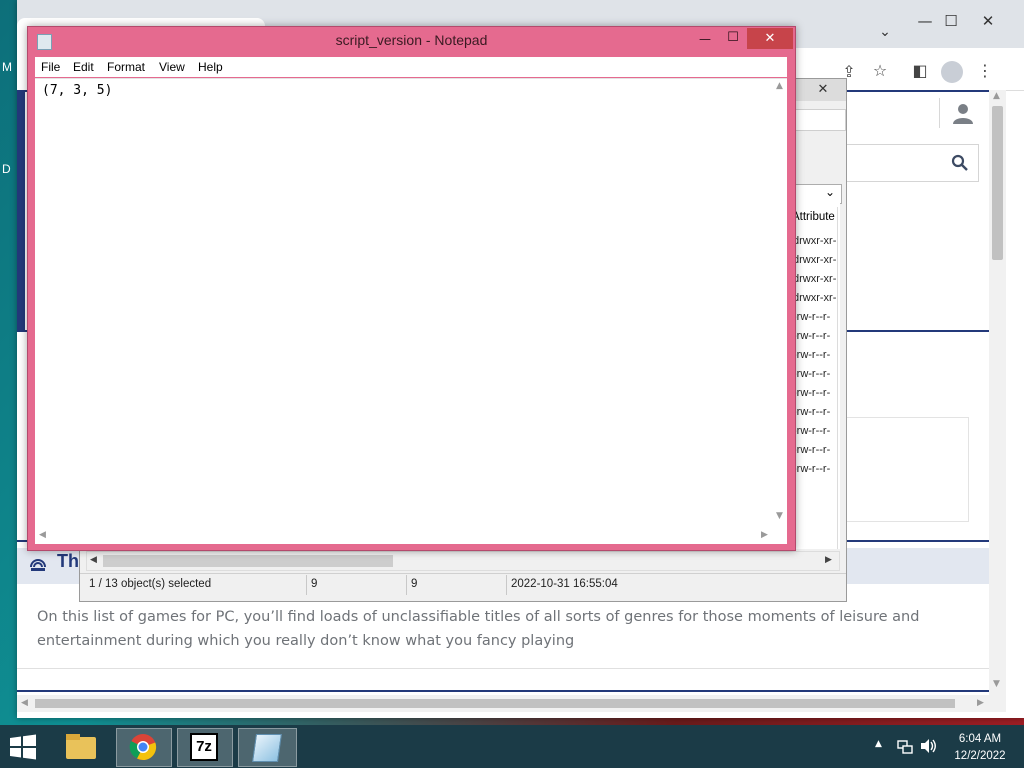 This screenshot has width=1024, height=768. What do you see at coordinates (951, 21) in the screenshot?
I see `maximize-button: ☐` at bounding box center [951, 21].